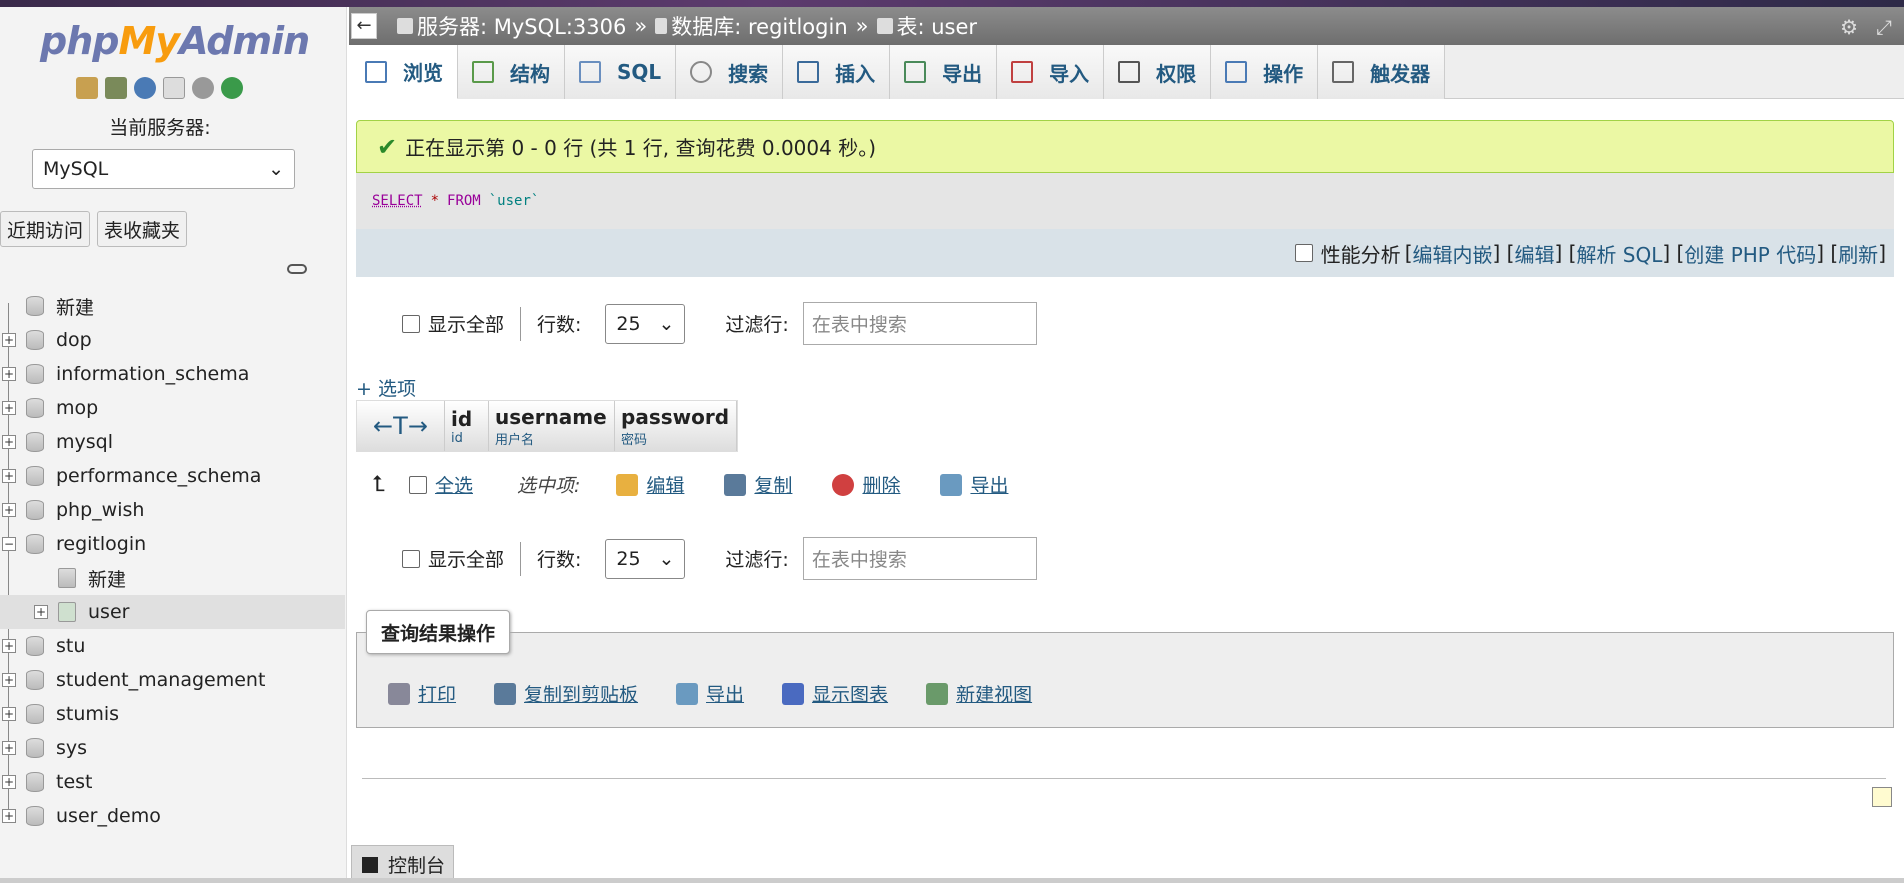 This screenshot has height=883, width=1904. What do you see at coordinates (1158, 72) in the screenshot?
I see `tab-privileges: 权限` at bounding box center [1158, 72].